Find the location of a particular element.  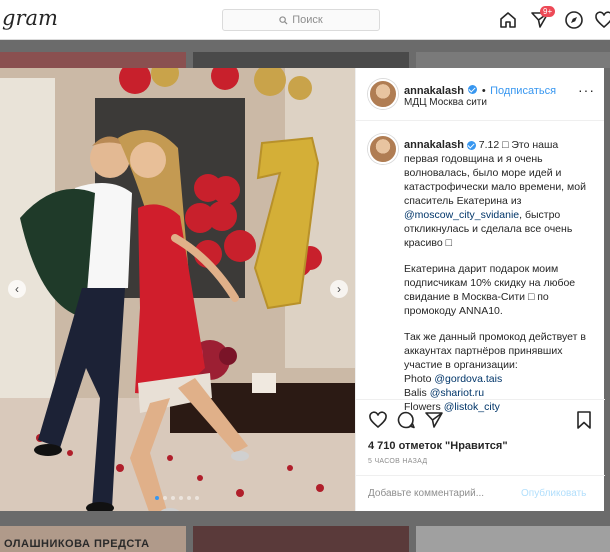

feed-thumbnail: ОЛАШНИКОВА ПРЕДСТА is located at coordinates (93, 539).